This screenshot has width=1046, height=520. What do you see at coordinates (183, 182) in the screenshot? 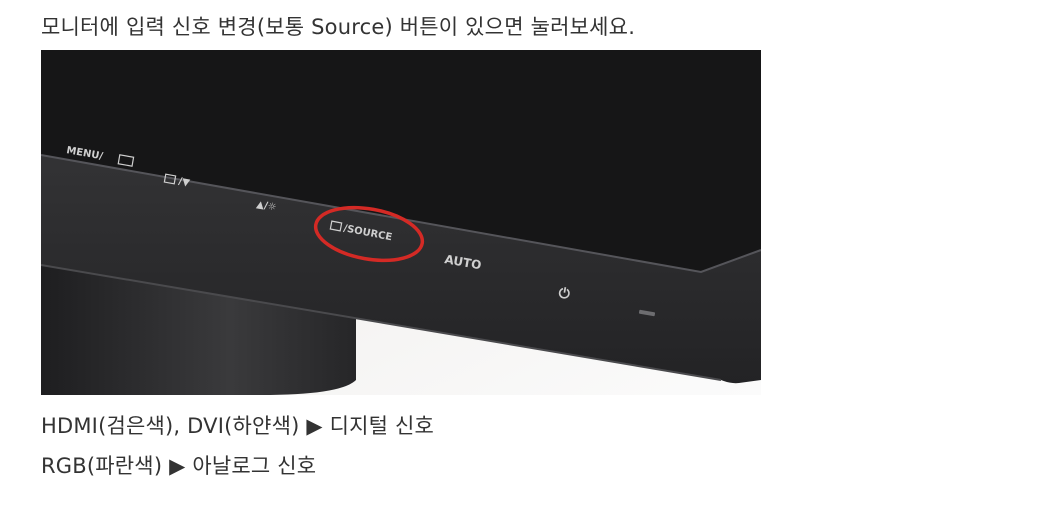
I see `down-arrow-icon: /▼` at bounding box center [183, 182].